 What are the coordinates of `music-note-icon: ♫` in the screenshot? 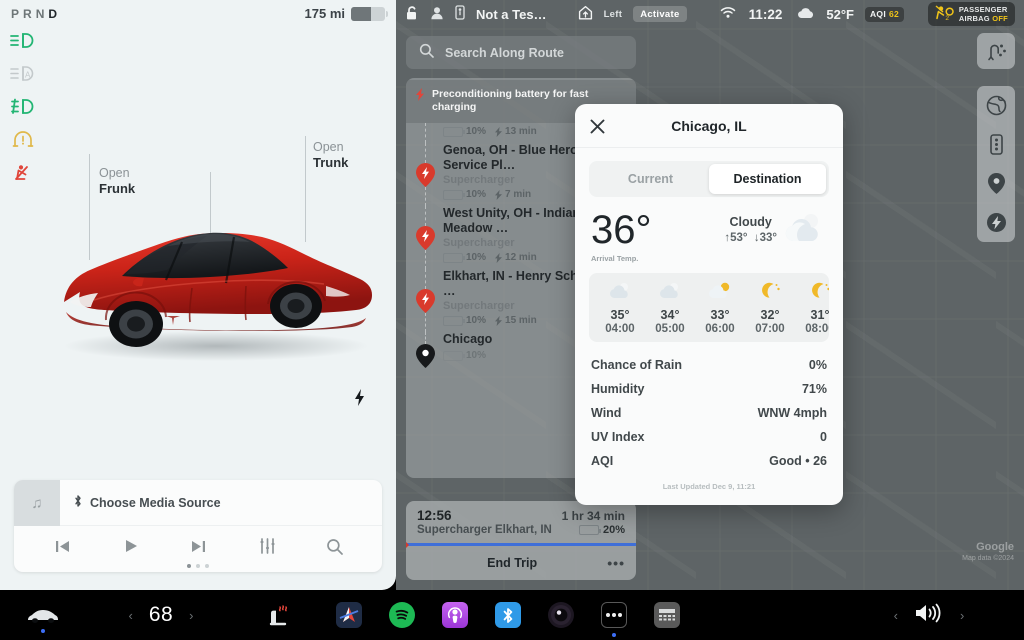 It's located at (37, 503).